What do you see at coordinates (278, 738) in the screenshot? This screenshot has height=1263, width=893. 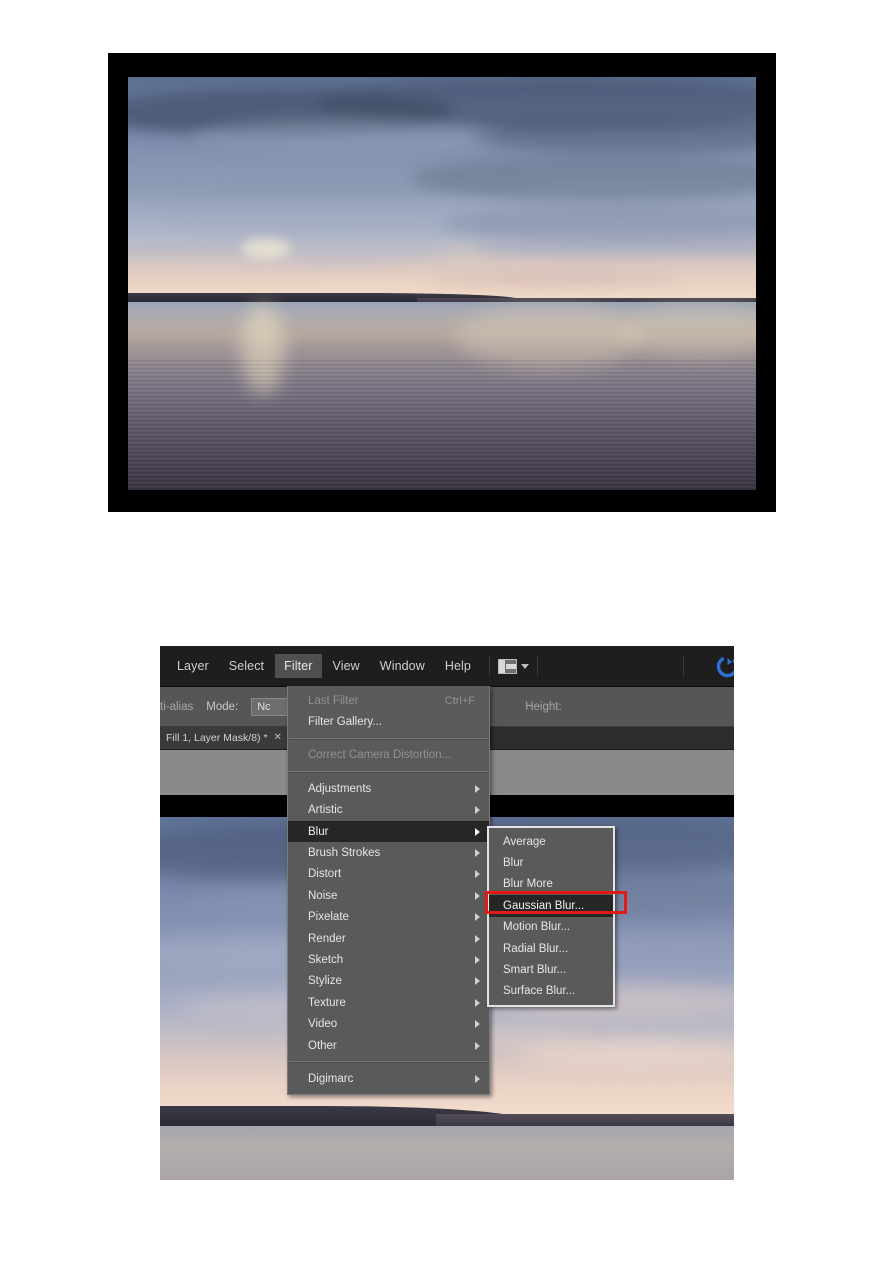 I see `close-icon: ✕` at bounding box center [278, 738].